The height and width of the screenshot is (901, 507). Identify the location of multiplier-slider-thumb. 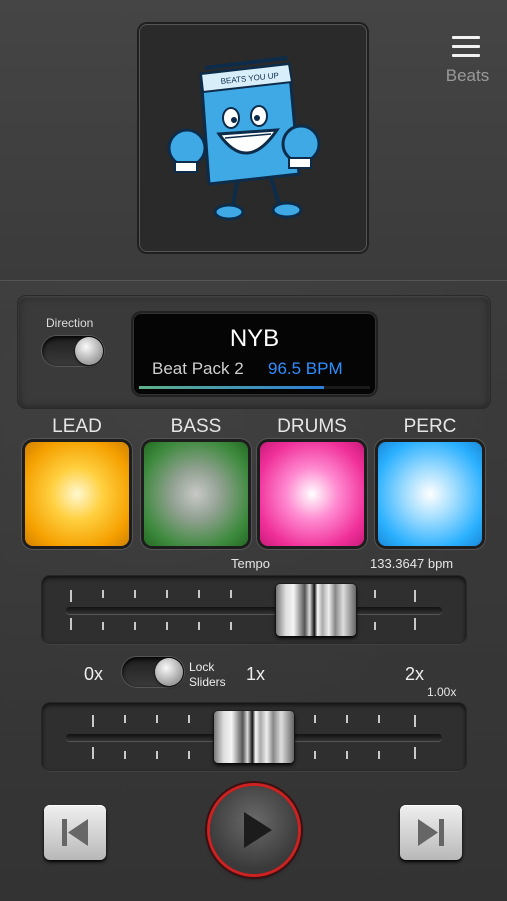
(254, 737).